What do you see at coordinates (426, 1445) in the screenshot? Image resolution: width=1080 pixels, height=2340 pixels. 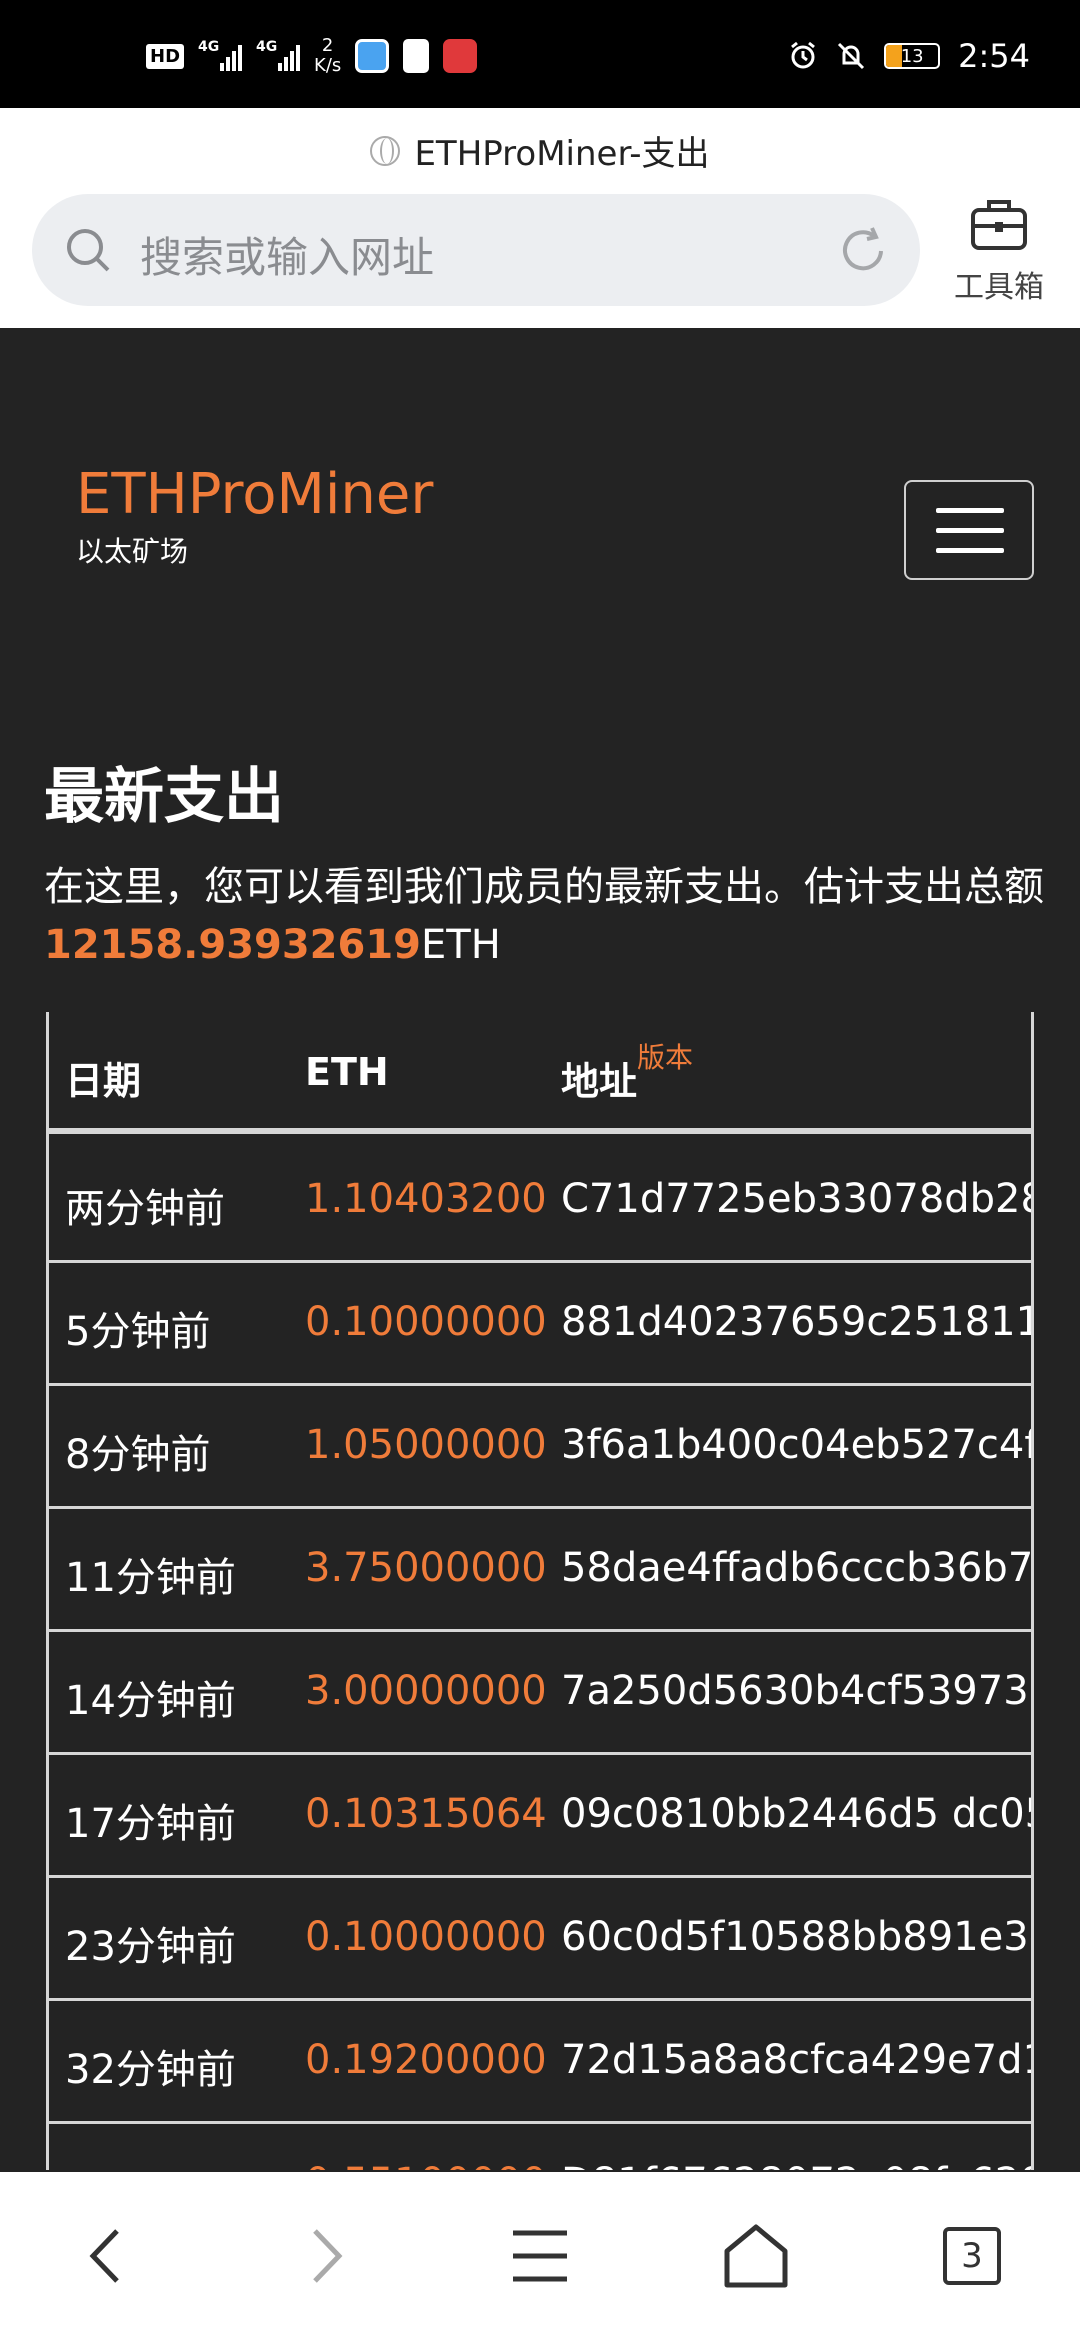 I see `row-eth-amount: 1.05000000` at bounding box center [426, 1445].